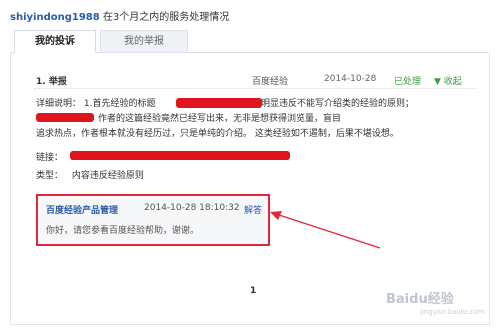 This screenshot has width=500, height=330. Describe the element at coordinates (166, 17) in the screenshot. I see `header-text: 在3个月之内的服务处理情况` at that location.